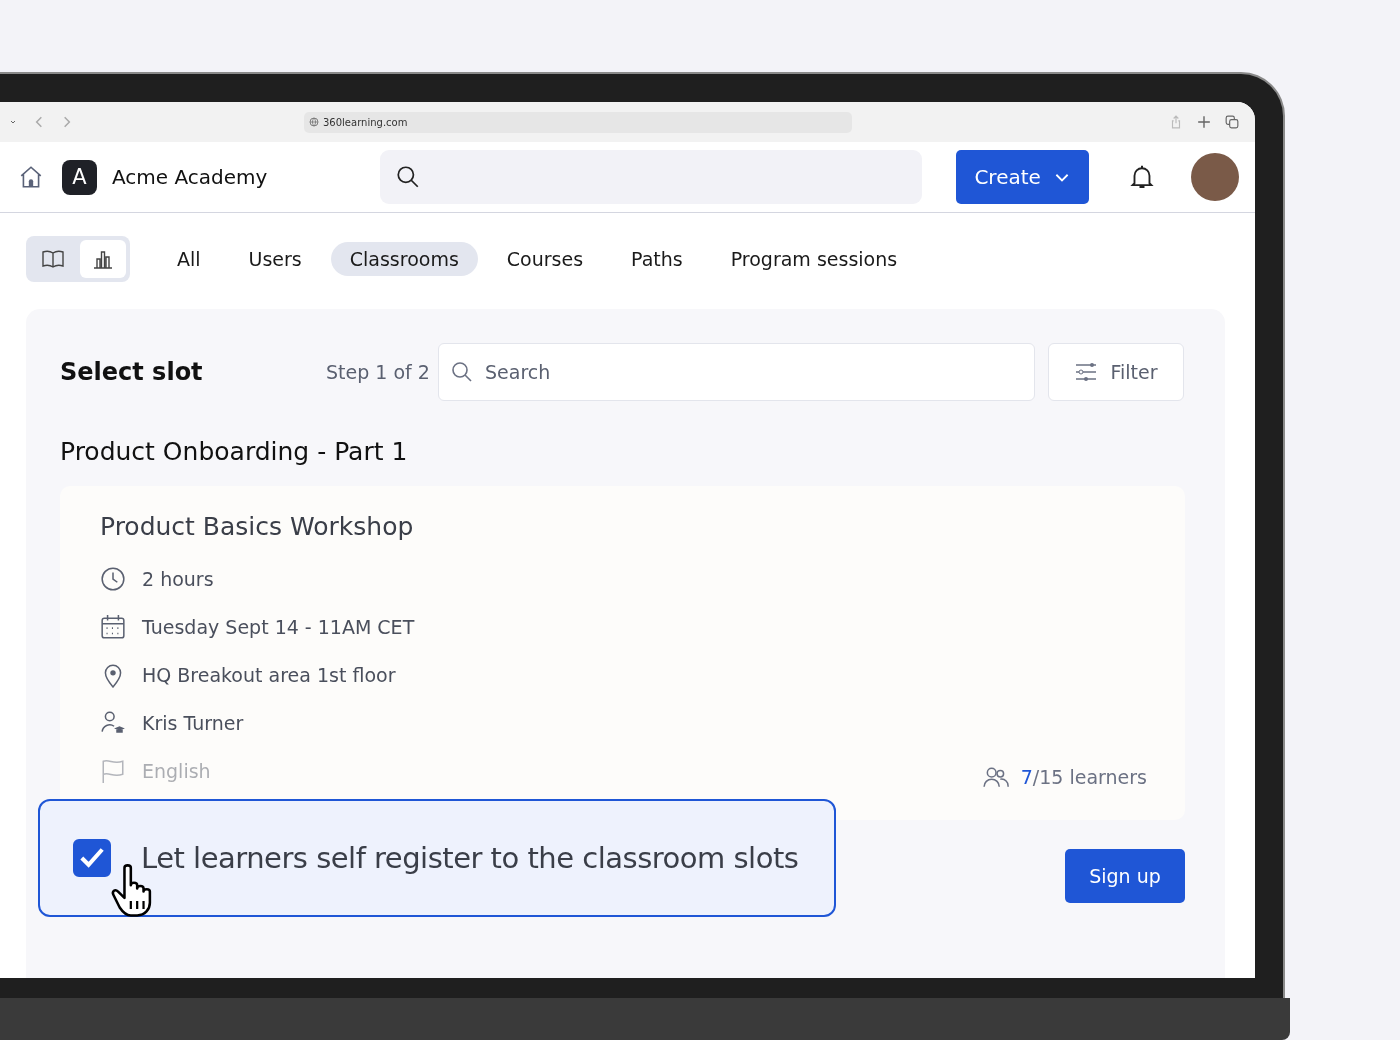 This screenshot has width=1400, height=1040. I want to click on nav-tab: Users, so click(275, 259).